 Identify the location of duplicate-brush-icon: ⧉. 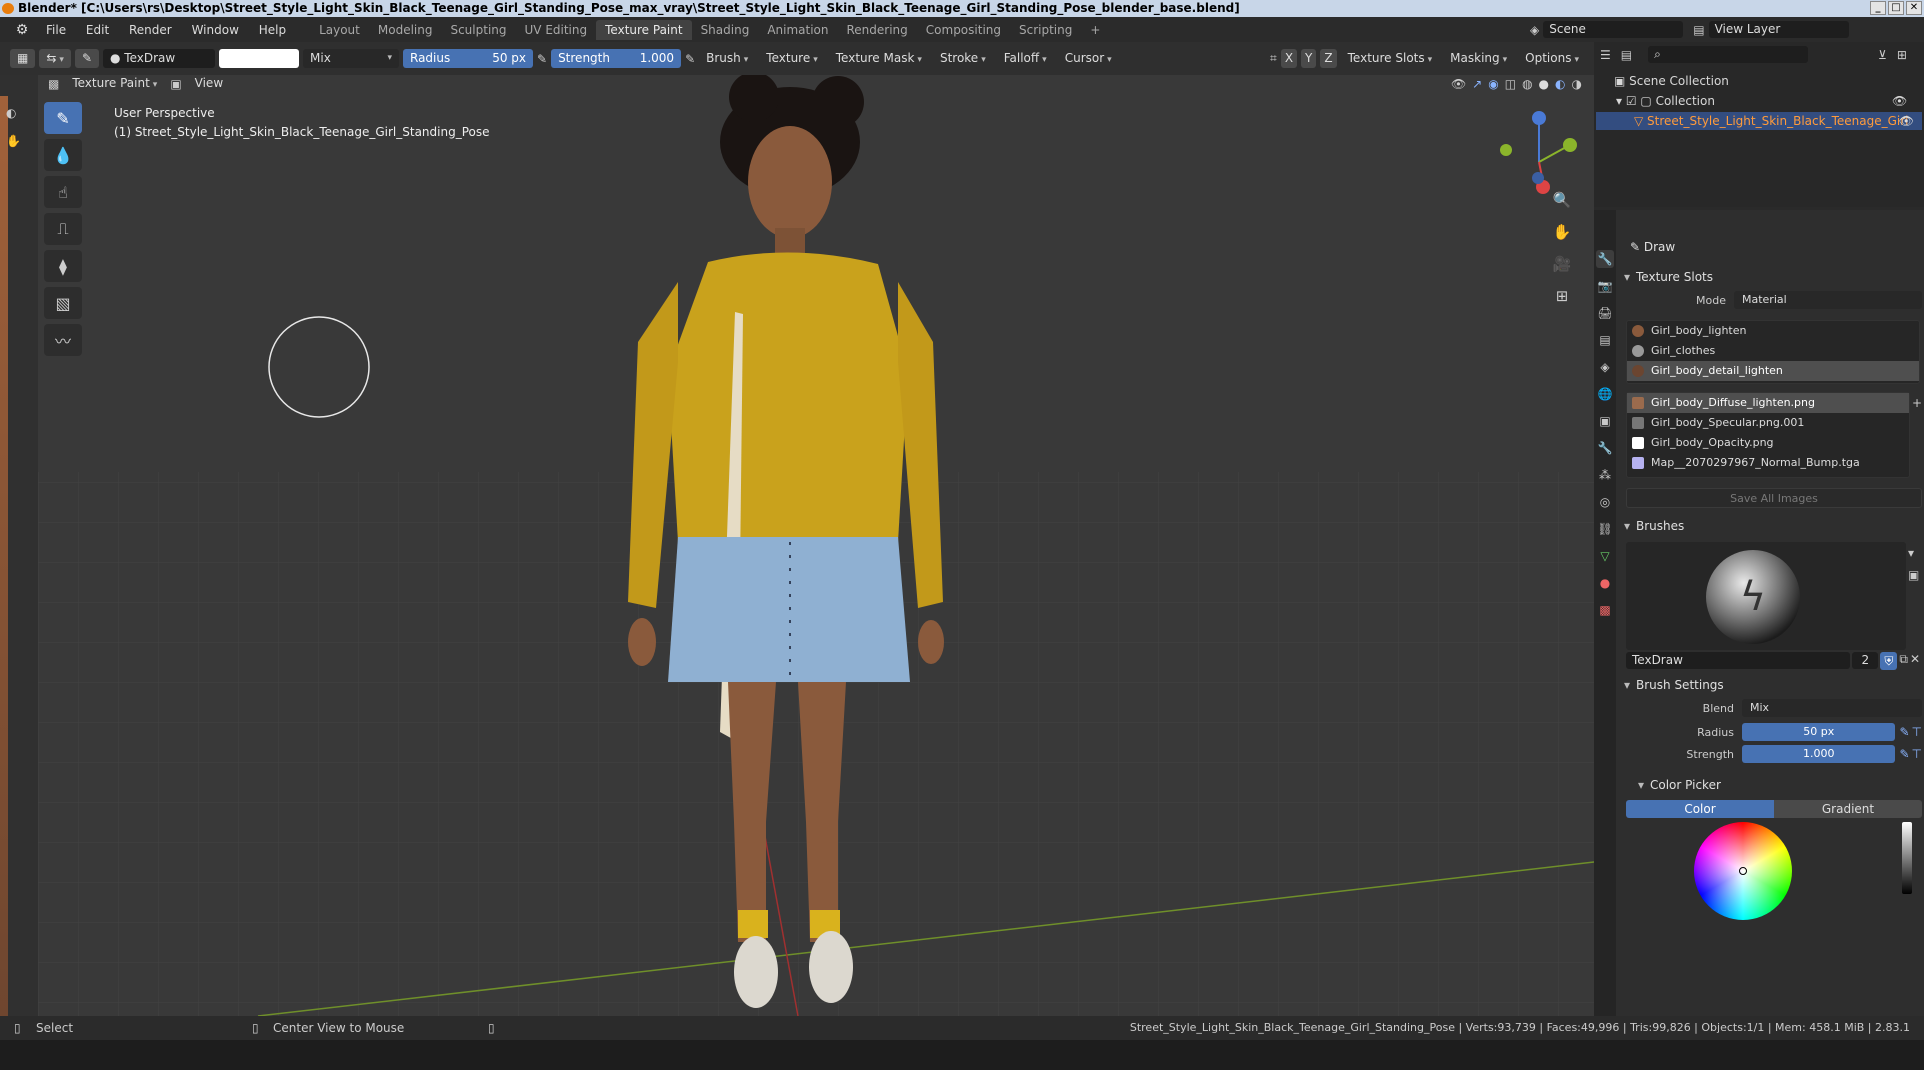
(1903, 661).